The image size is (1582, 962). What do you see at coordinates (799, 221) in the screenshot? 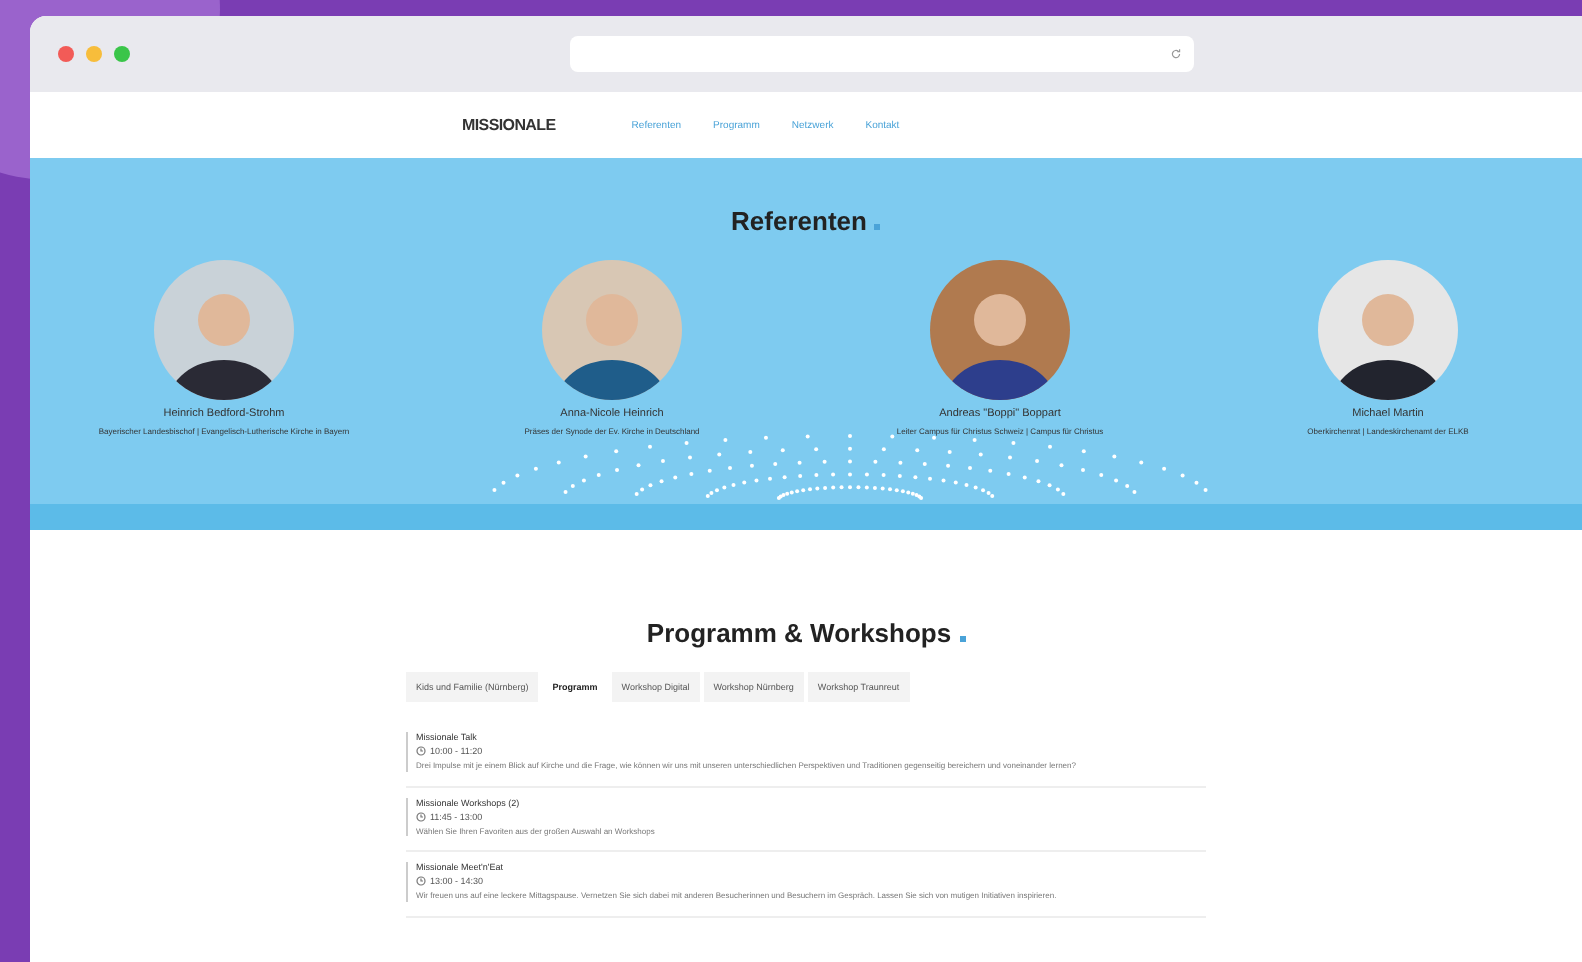
I see `section-title: Referenten` at bounding box center [799, 221].